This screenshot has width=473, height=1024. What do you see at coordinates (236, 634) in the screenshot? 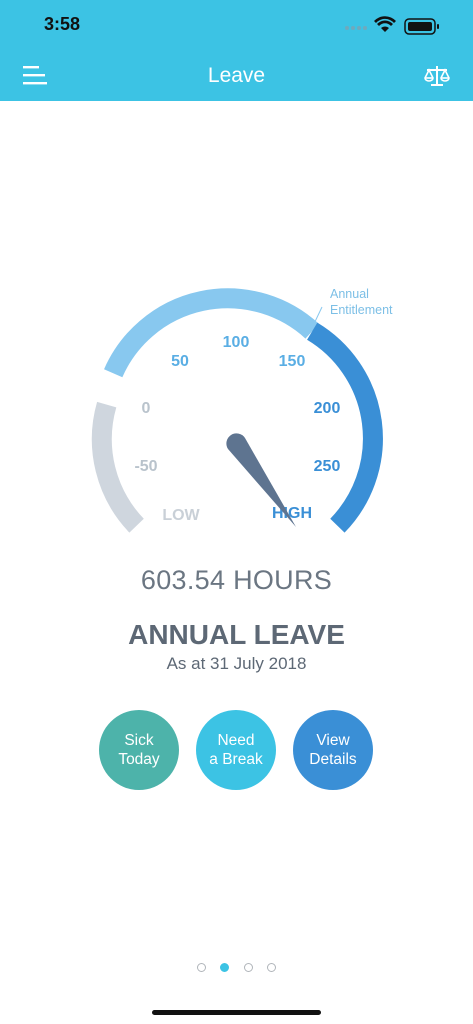
I see `leave-type-title: ANNUAL LEAVE` at bounding box center [236, 634].